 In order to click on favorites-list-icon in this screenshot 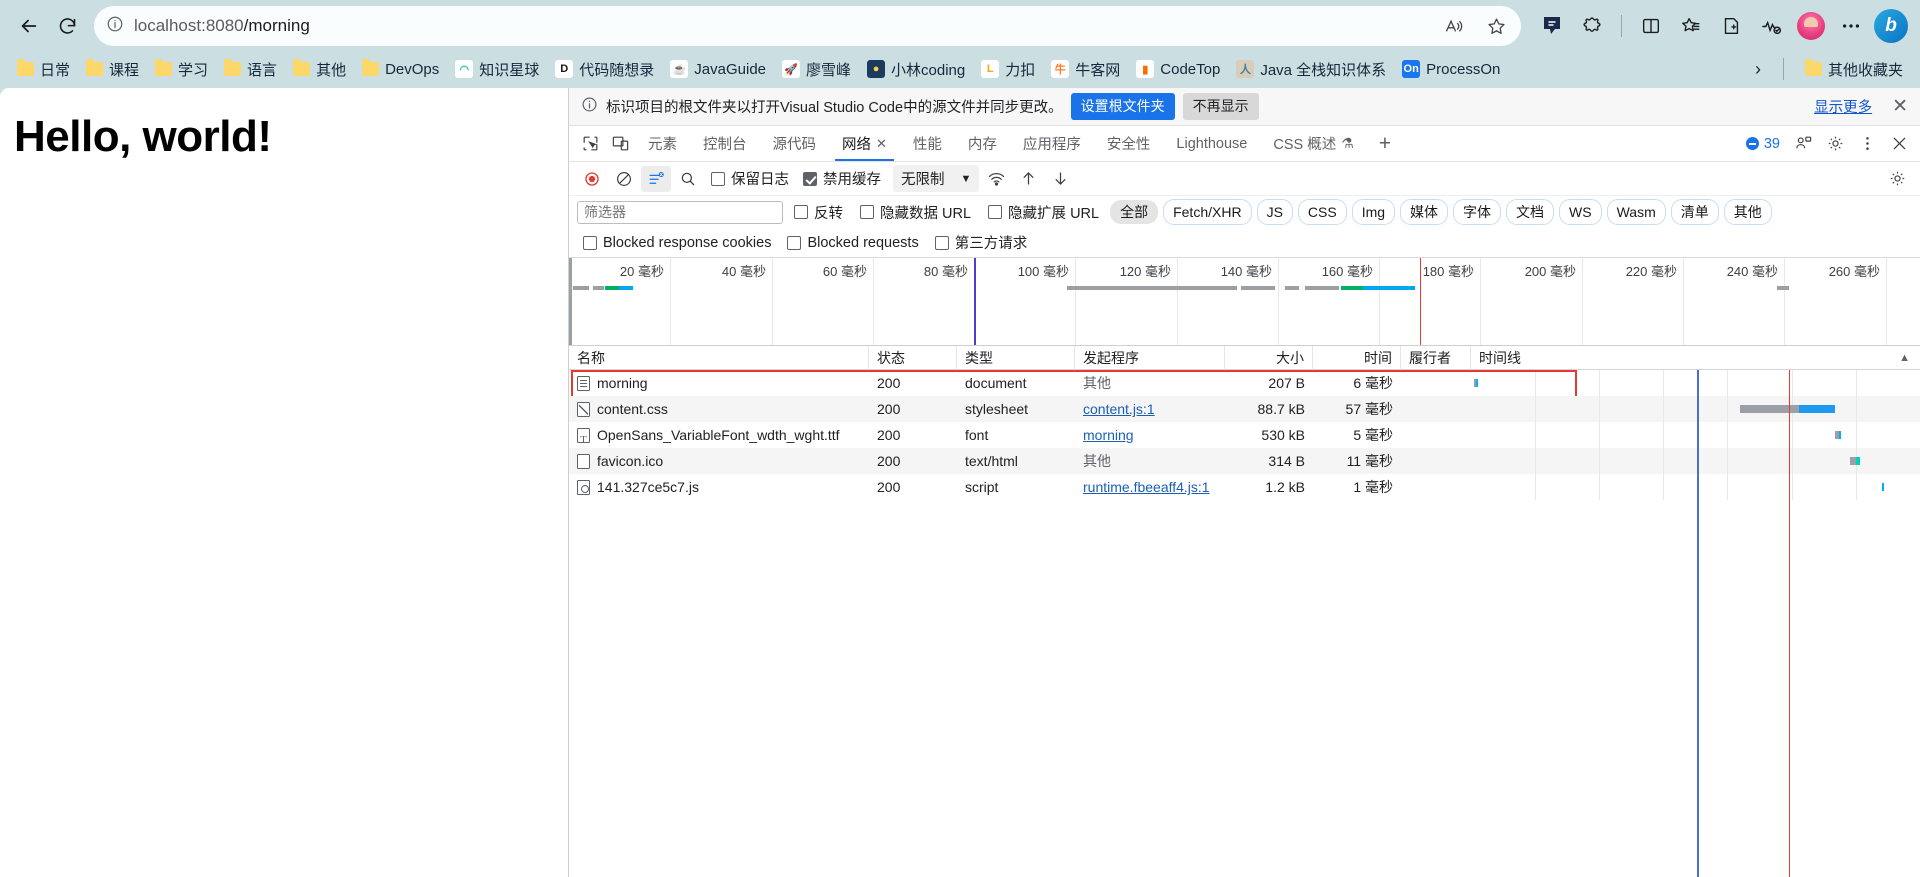, I will do `click(1691, 26)`.